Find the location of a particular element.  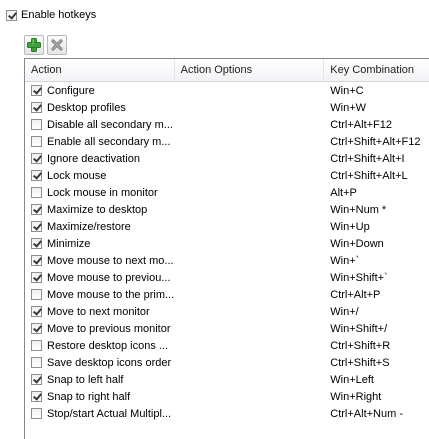

key-combination-cell: Ctrl+Shift+R is located at coordinates (360, 345).